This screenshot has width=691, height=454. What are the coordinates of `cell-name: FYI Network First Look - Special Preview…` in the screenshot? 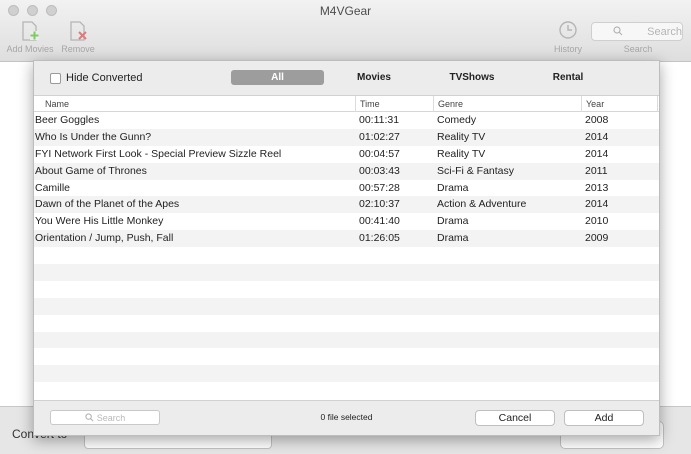 It's located at (158, 153).